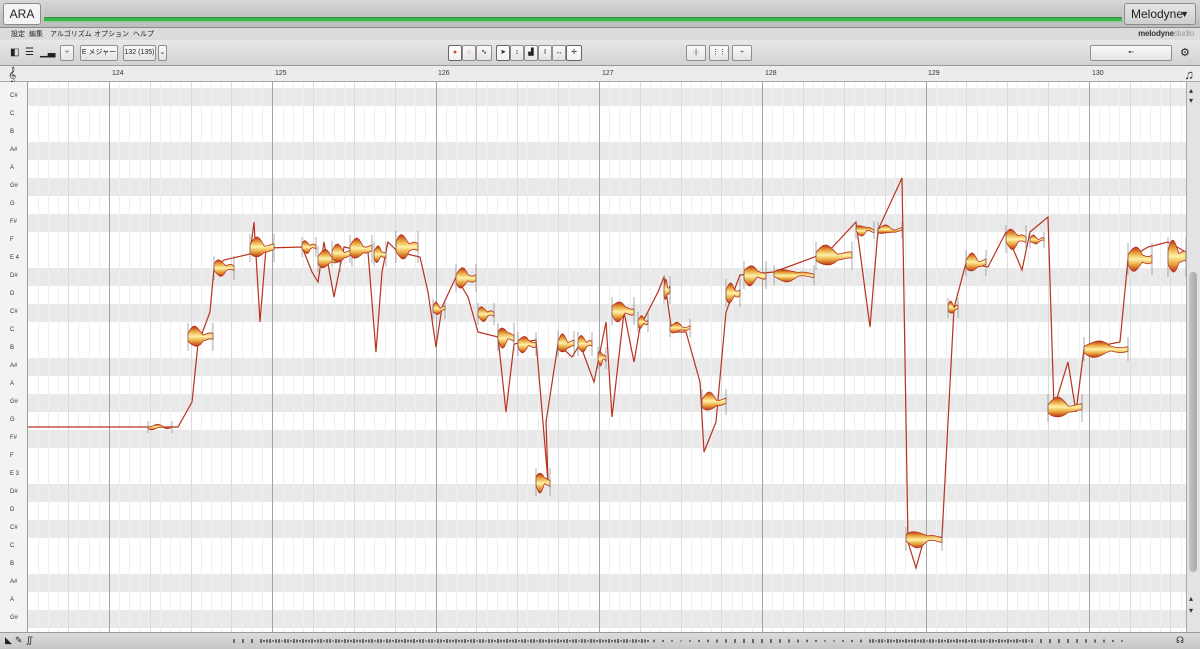 Image resolution: width=1200 pixels, height=649 pixels. Describe the element at coordinates (719, 53) in the screenshot. I see `quantize-time-button: ⋮⋮` at that location.